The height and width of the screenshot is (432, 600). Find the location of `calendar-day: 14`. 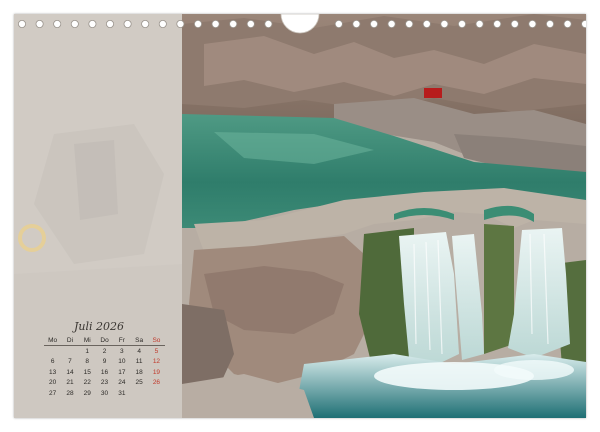

calendar-day: 14 is located at coordinates (70, 372).